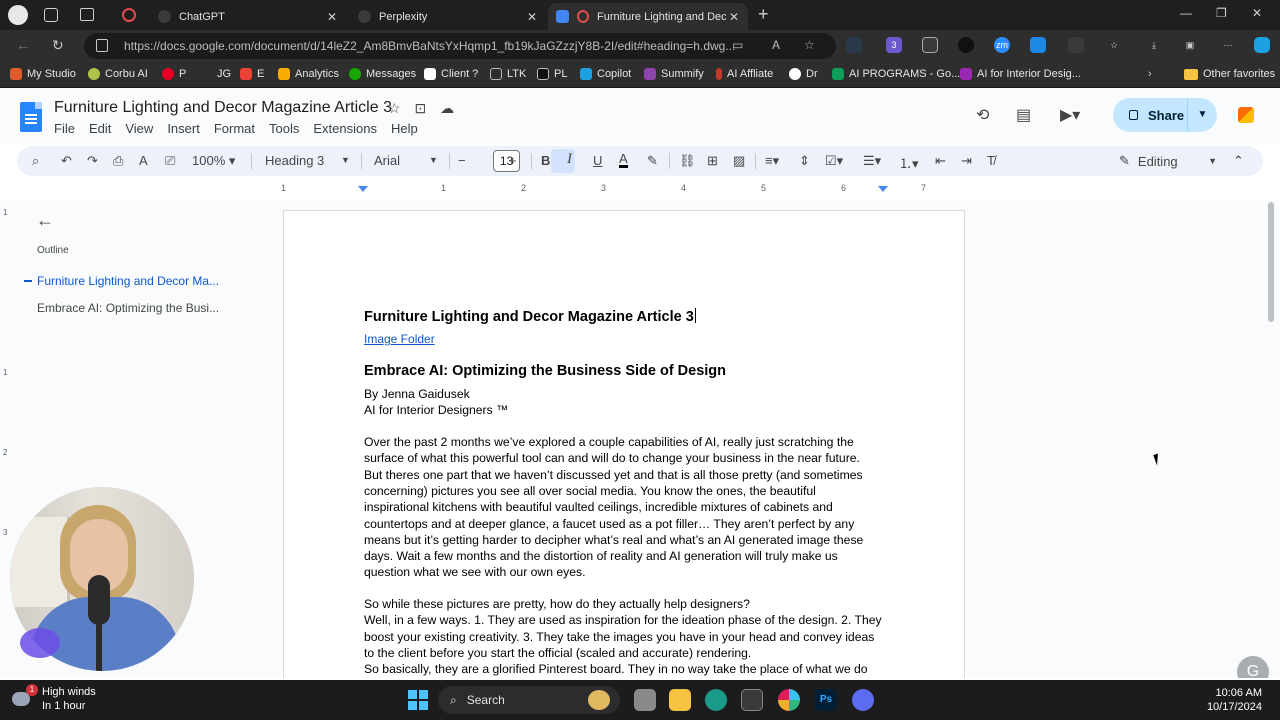 The image size is (1280, 720). I want to click on underline-icon: U, so click(597, 160).